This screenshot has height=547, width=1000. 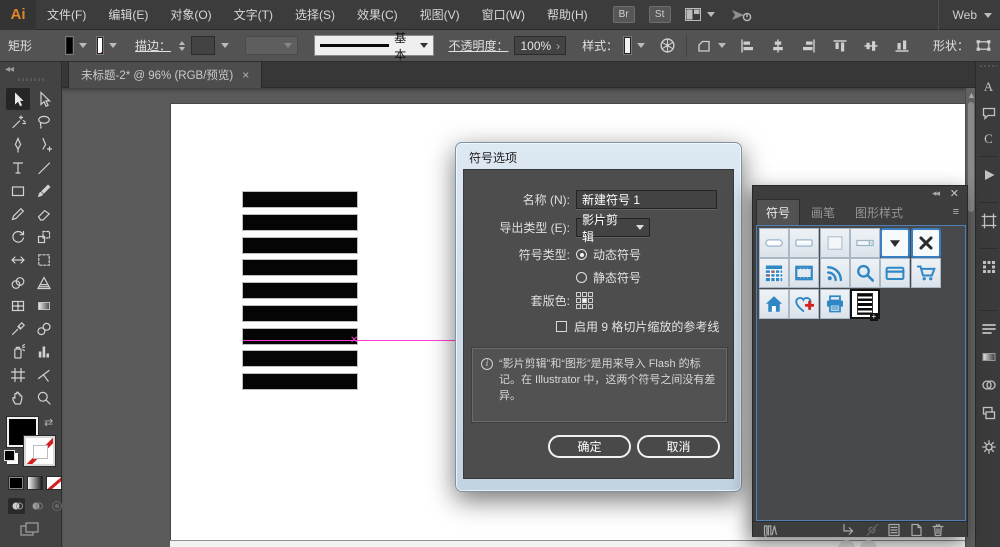 I want to click on static-symbol-radio, so click(x=581, y=277).